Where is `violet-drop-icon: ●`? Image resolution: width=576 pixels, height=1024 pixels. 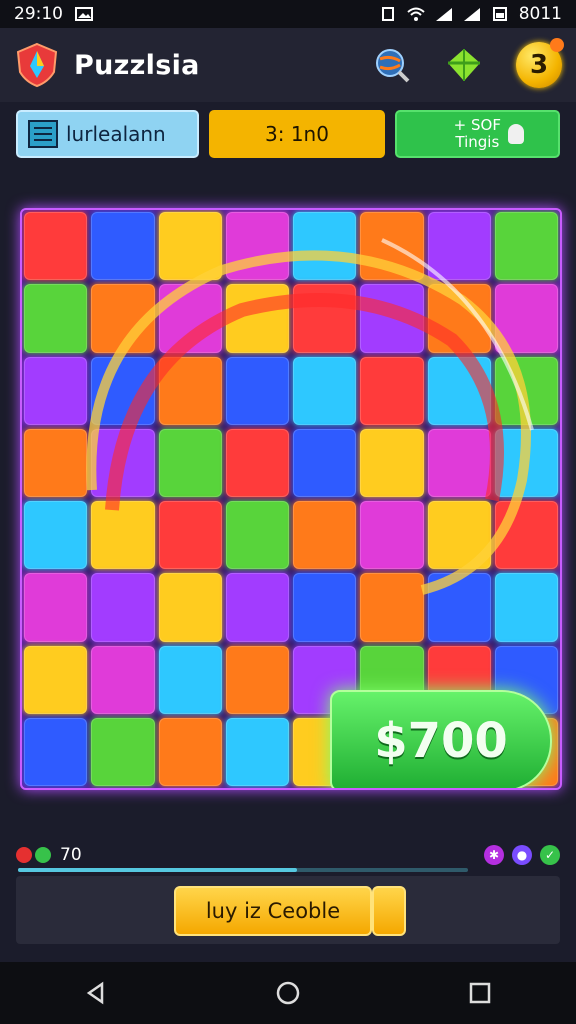 violet-drop-icon: ● is located at coordinates (522, 855).